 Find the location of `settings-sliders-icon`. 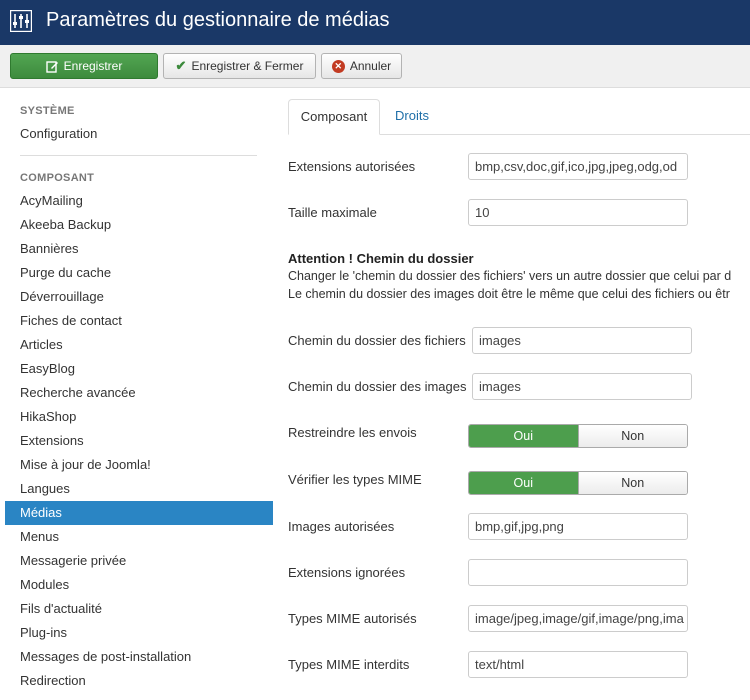

settings-sliders-icon is located at coordinates (21, 21).